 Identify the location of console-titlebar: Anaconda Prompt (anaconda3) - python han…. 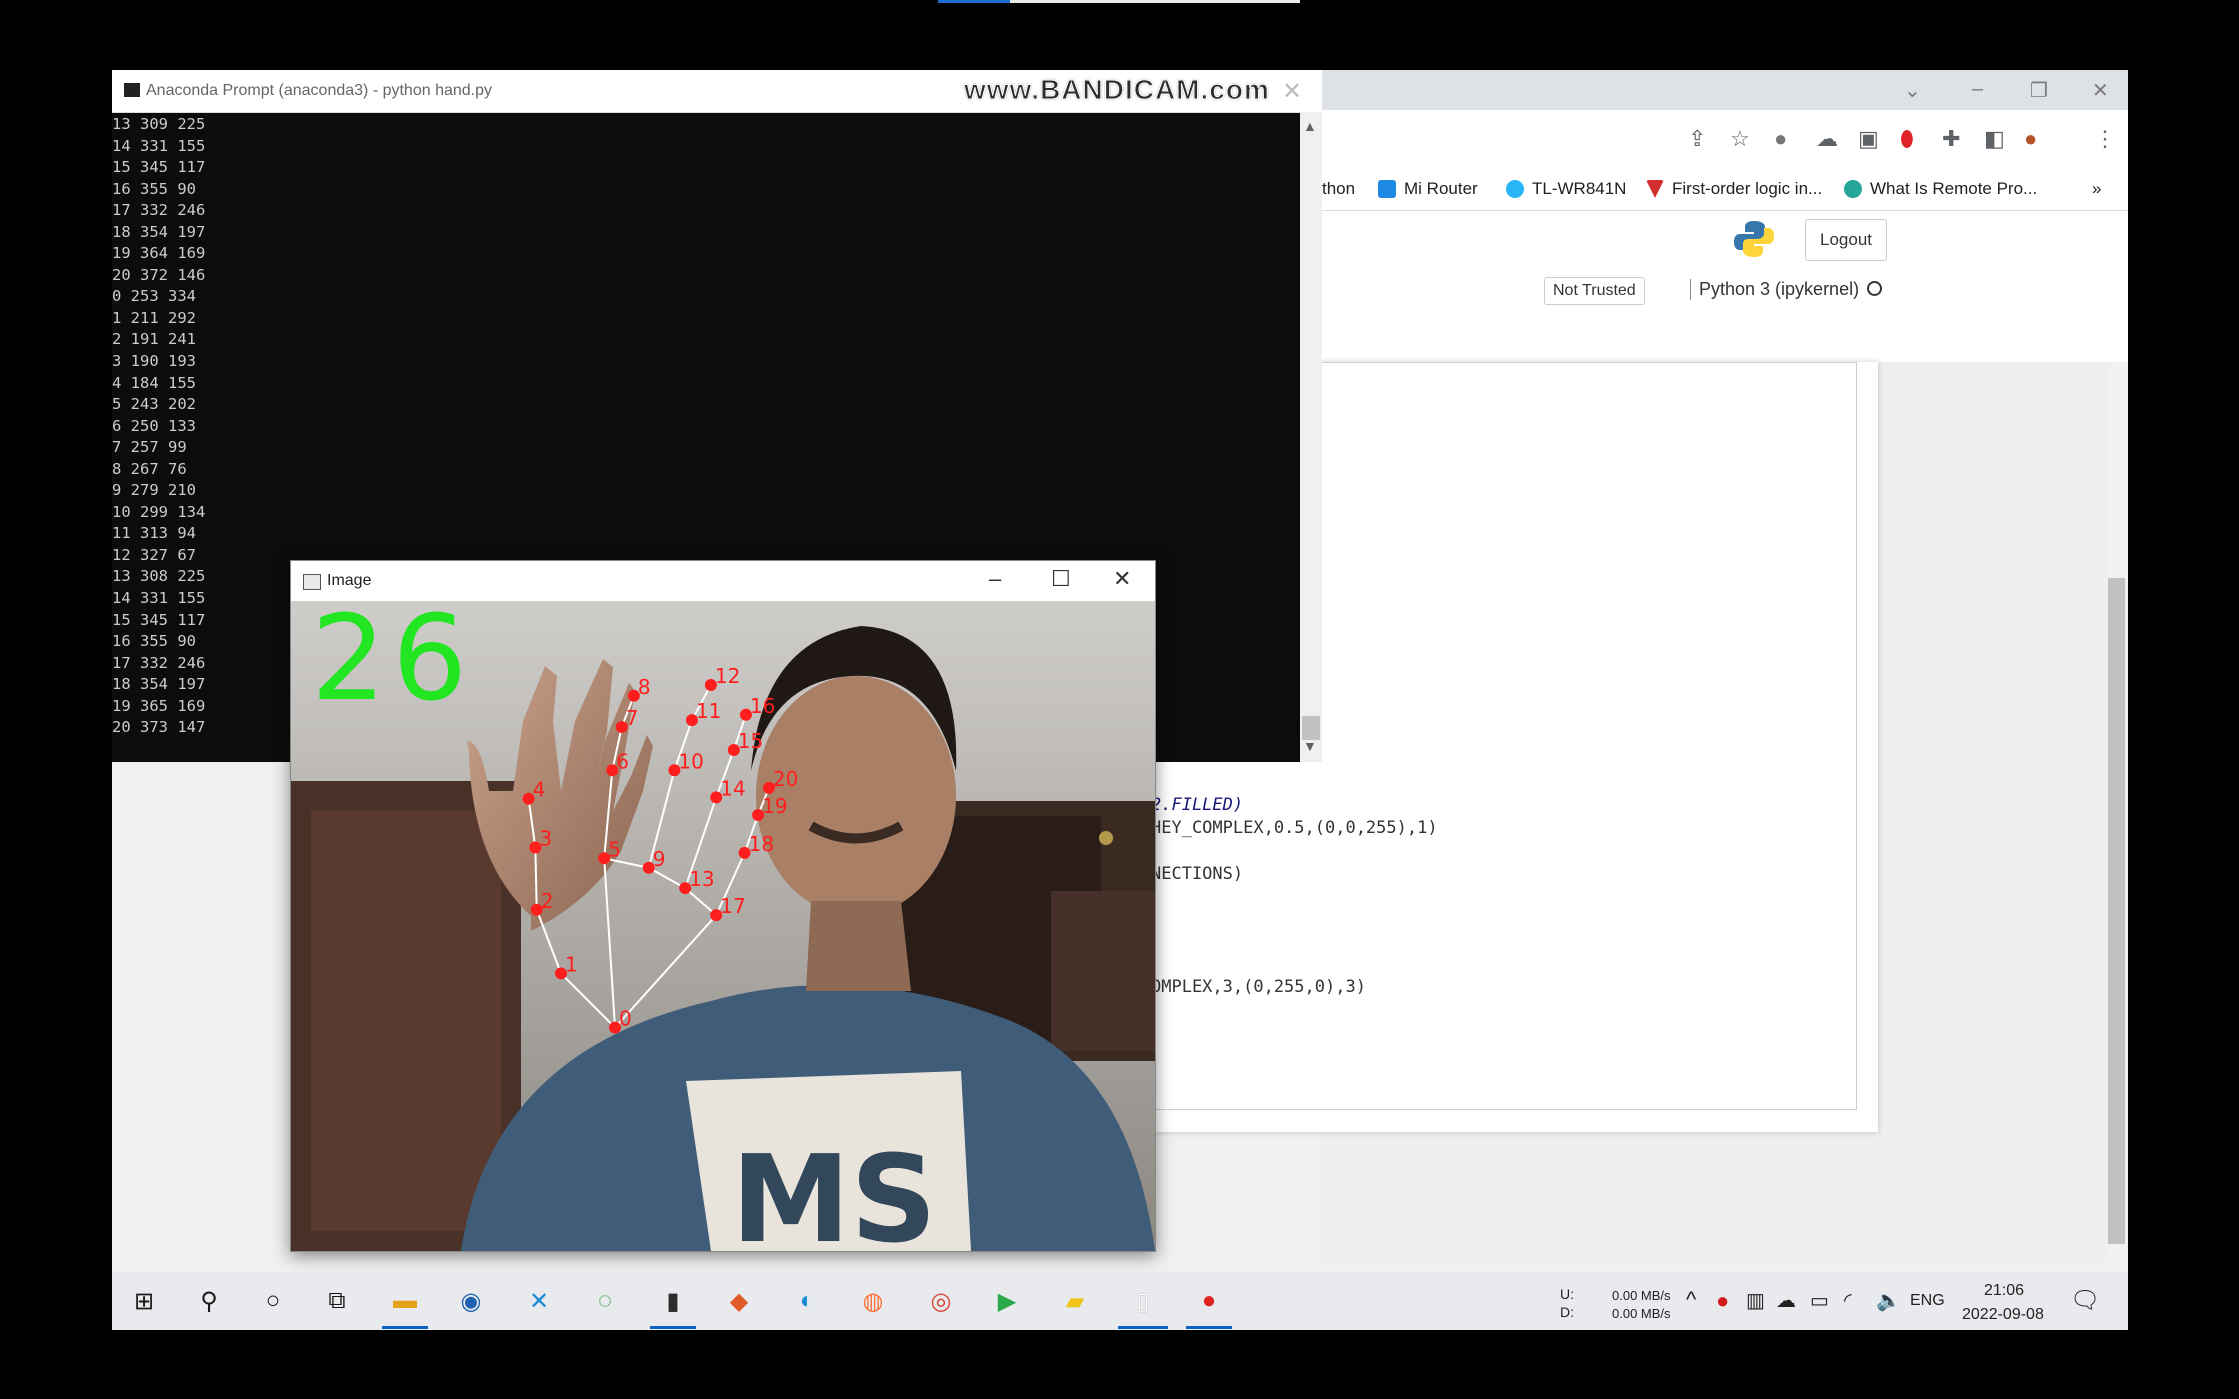
(717, 91).